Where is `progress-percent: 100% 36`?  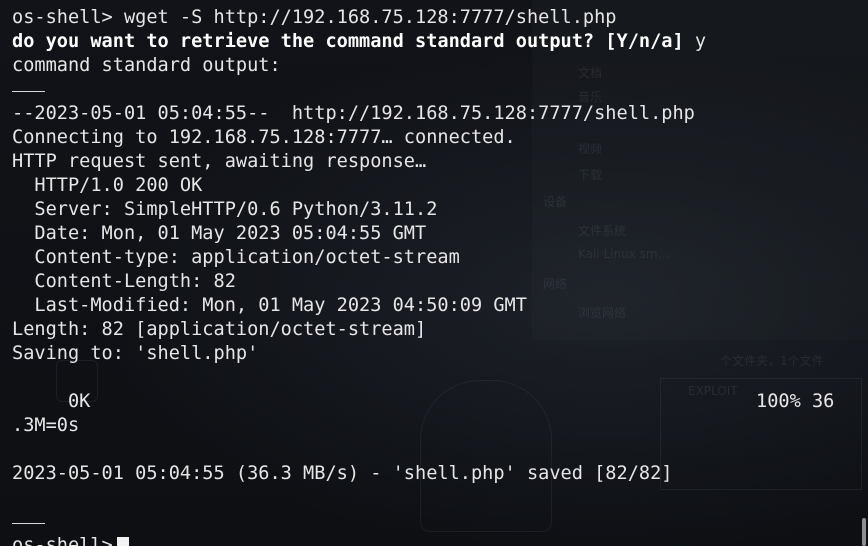
progress-percent: 100% 36 is located at coordinates (795, 401).